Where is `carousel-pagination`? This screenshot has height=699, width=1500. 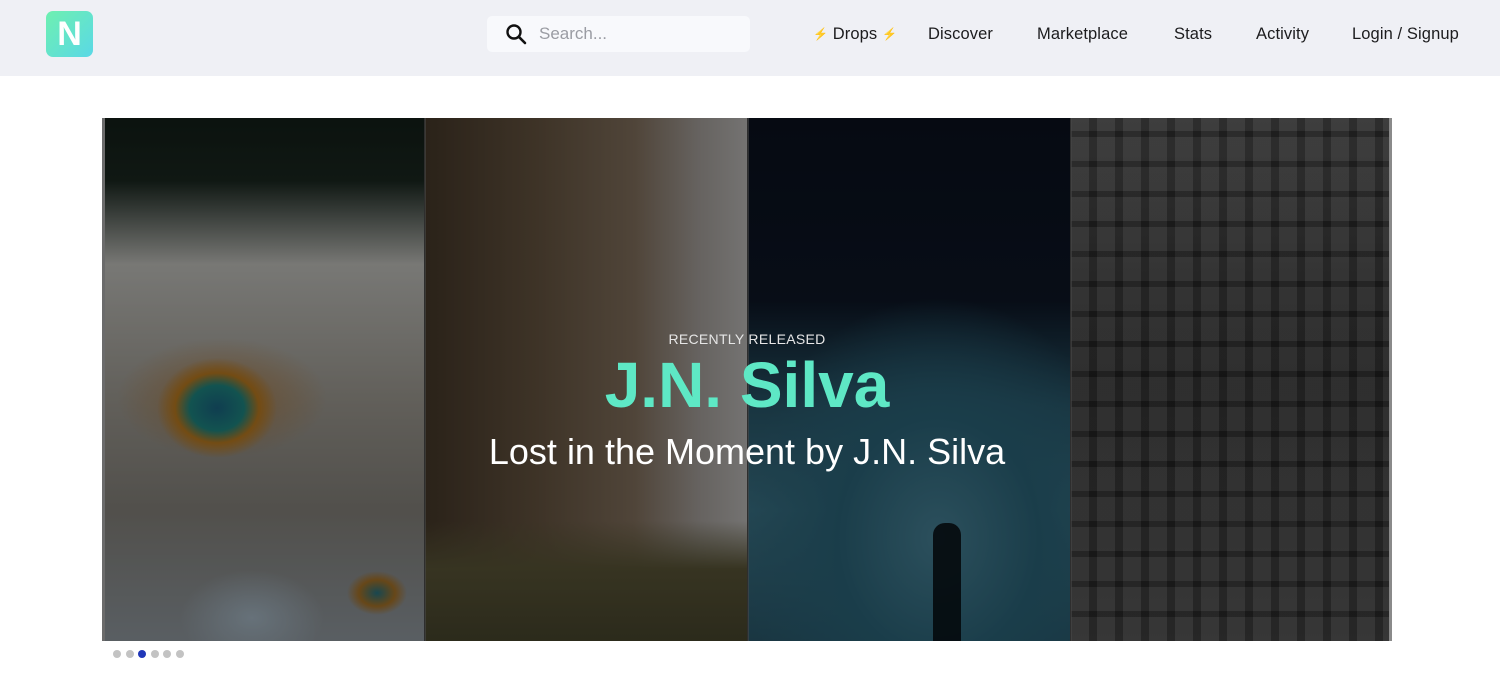 carousel-pagination is located at coordinates (148, 654).